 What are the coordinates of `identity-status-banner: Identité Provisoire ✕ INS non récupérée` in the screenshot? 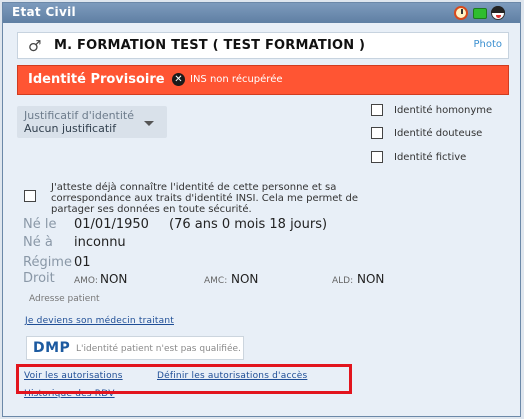 It's located at (263, 80).